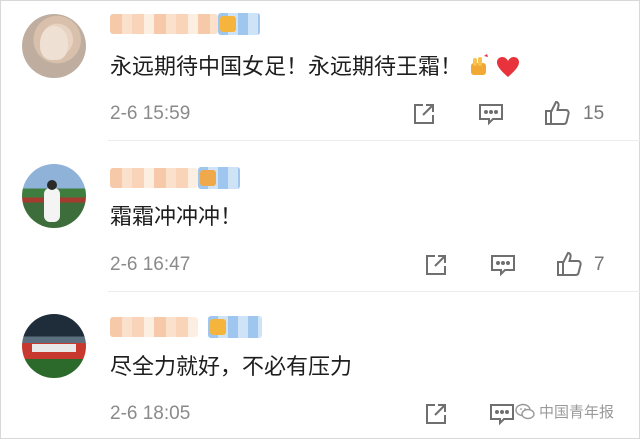 The height and width of the screenshot is (439, 640). I want to click on comment-time: 2-6 18:05, so click(150, 413).